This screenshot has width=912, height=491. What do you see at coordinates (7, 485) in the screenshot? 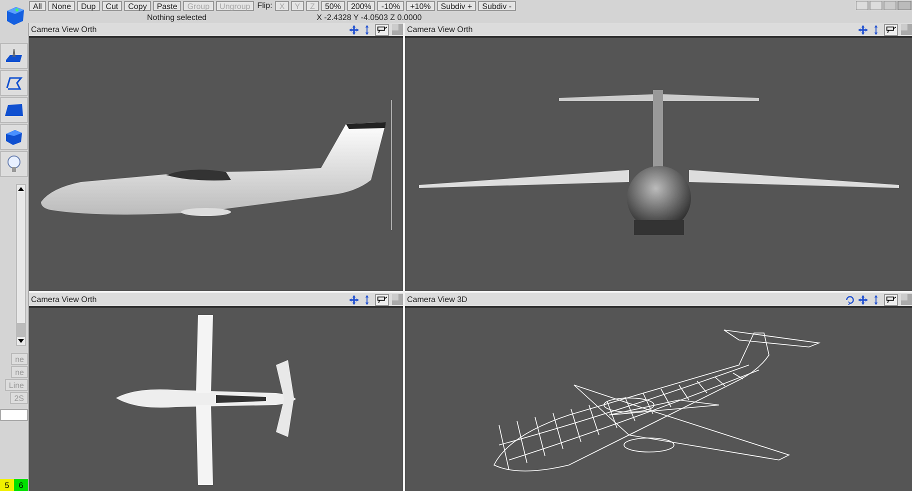
I see `layer-button: 5` at bounding box center [7, 485].